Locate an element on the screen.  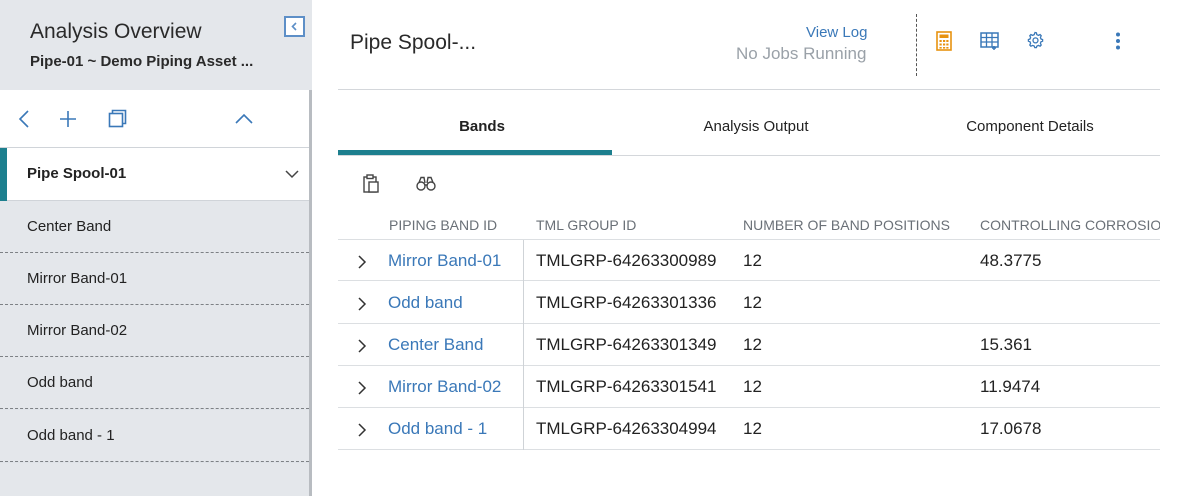
sidebar-item-label: Odd band - 1 is located at coordinates (71, 435).